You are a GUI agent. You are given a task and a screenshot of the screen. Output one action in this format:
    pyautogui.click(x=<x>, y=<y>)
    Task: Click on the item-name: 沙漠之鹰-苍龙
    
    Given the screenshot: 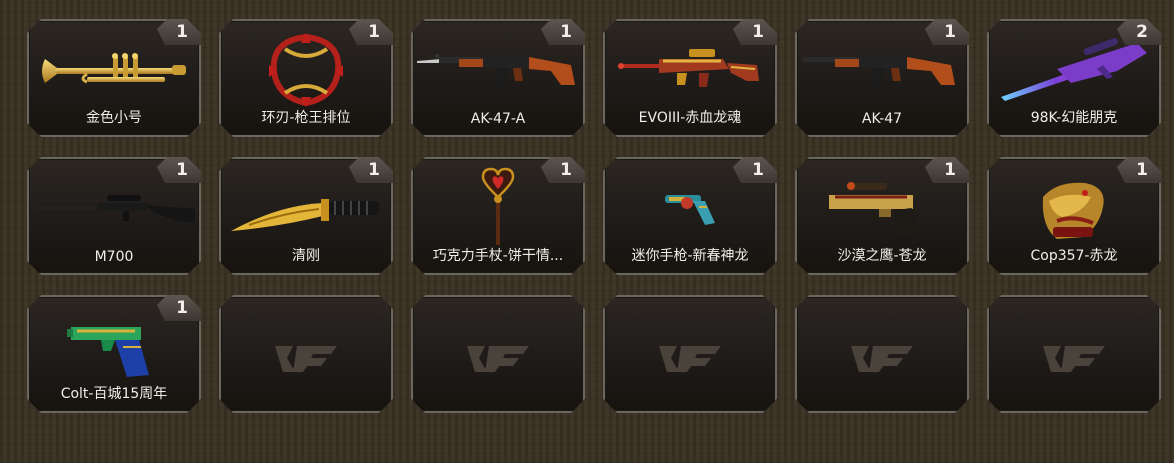 What is the action you would take?
    pyautogui.click(x=882, y=256)
    